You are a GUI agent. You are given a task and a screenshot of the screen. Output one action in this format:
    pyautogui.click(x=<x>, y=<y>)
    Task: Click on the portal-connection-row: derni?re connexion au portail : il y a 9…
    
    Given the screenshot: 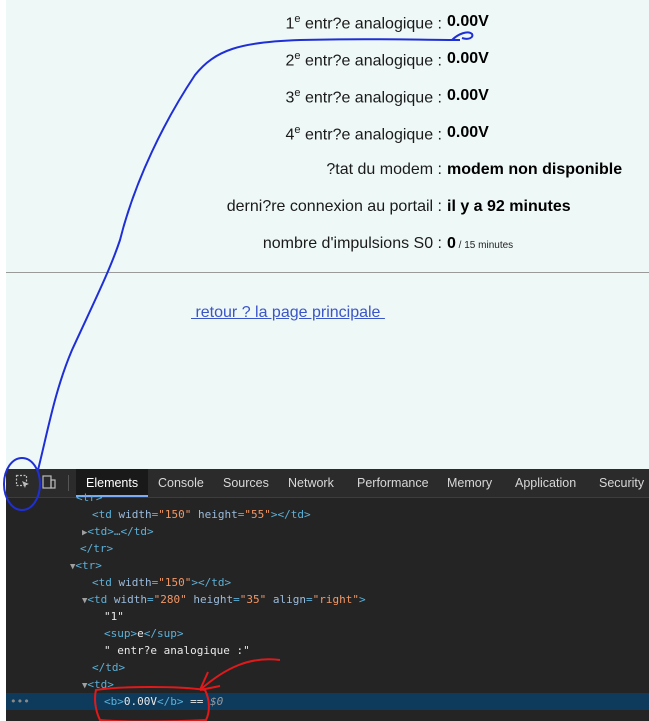 What is the action you would take?
    pyautogui.click(x=327, y=210)
    